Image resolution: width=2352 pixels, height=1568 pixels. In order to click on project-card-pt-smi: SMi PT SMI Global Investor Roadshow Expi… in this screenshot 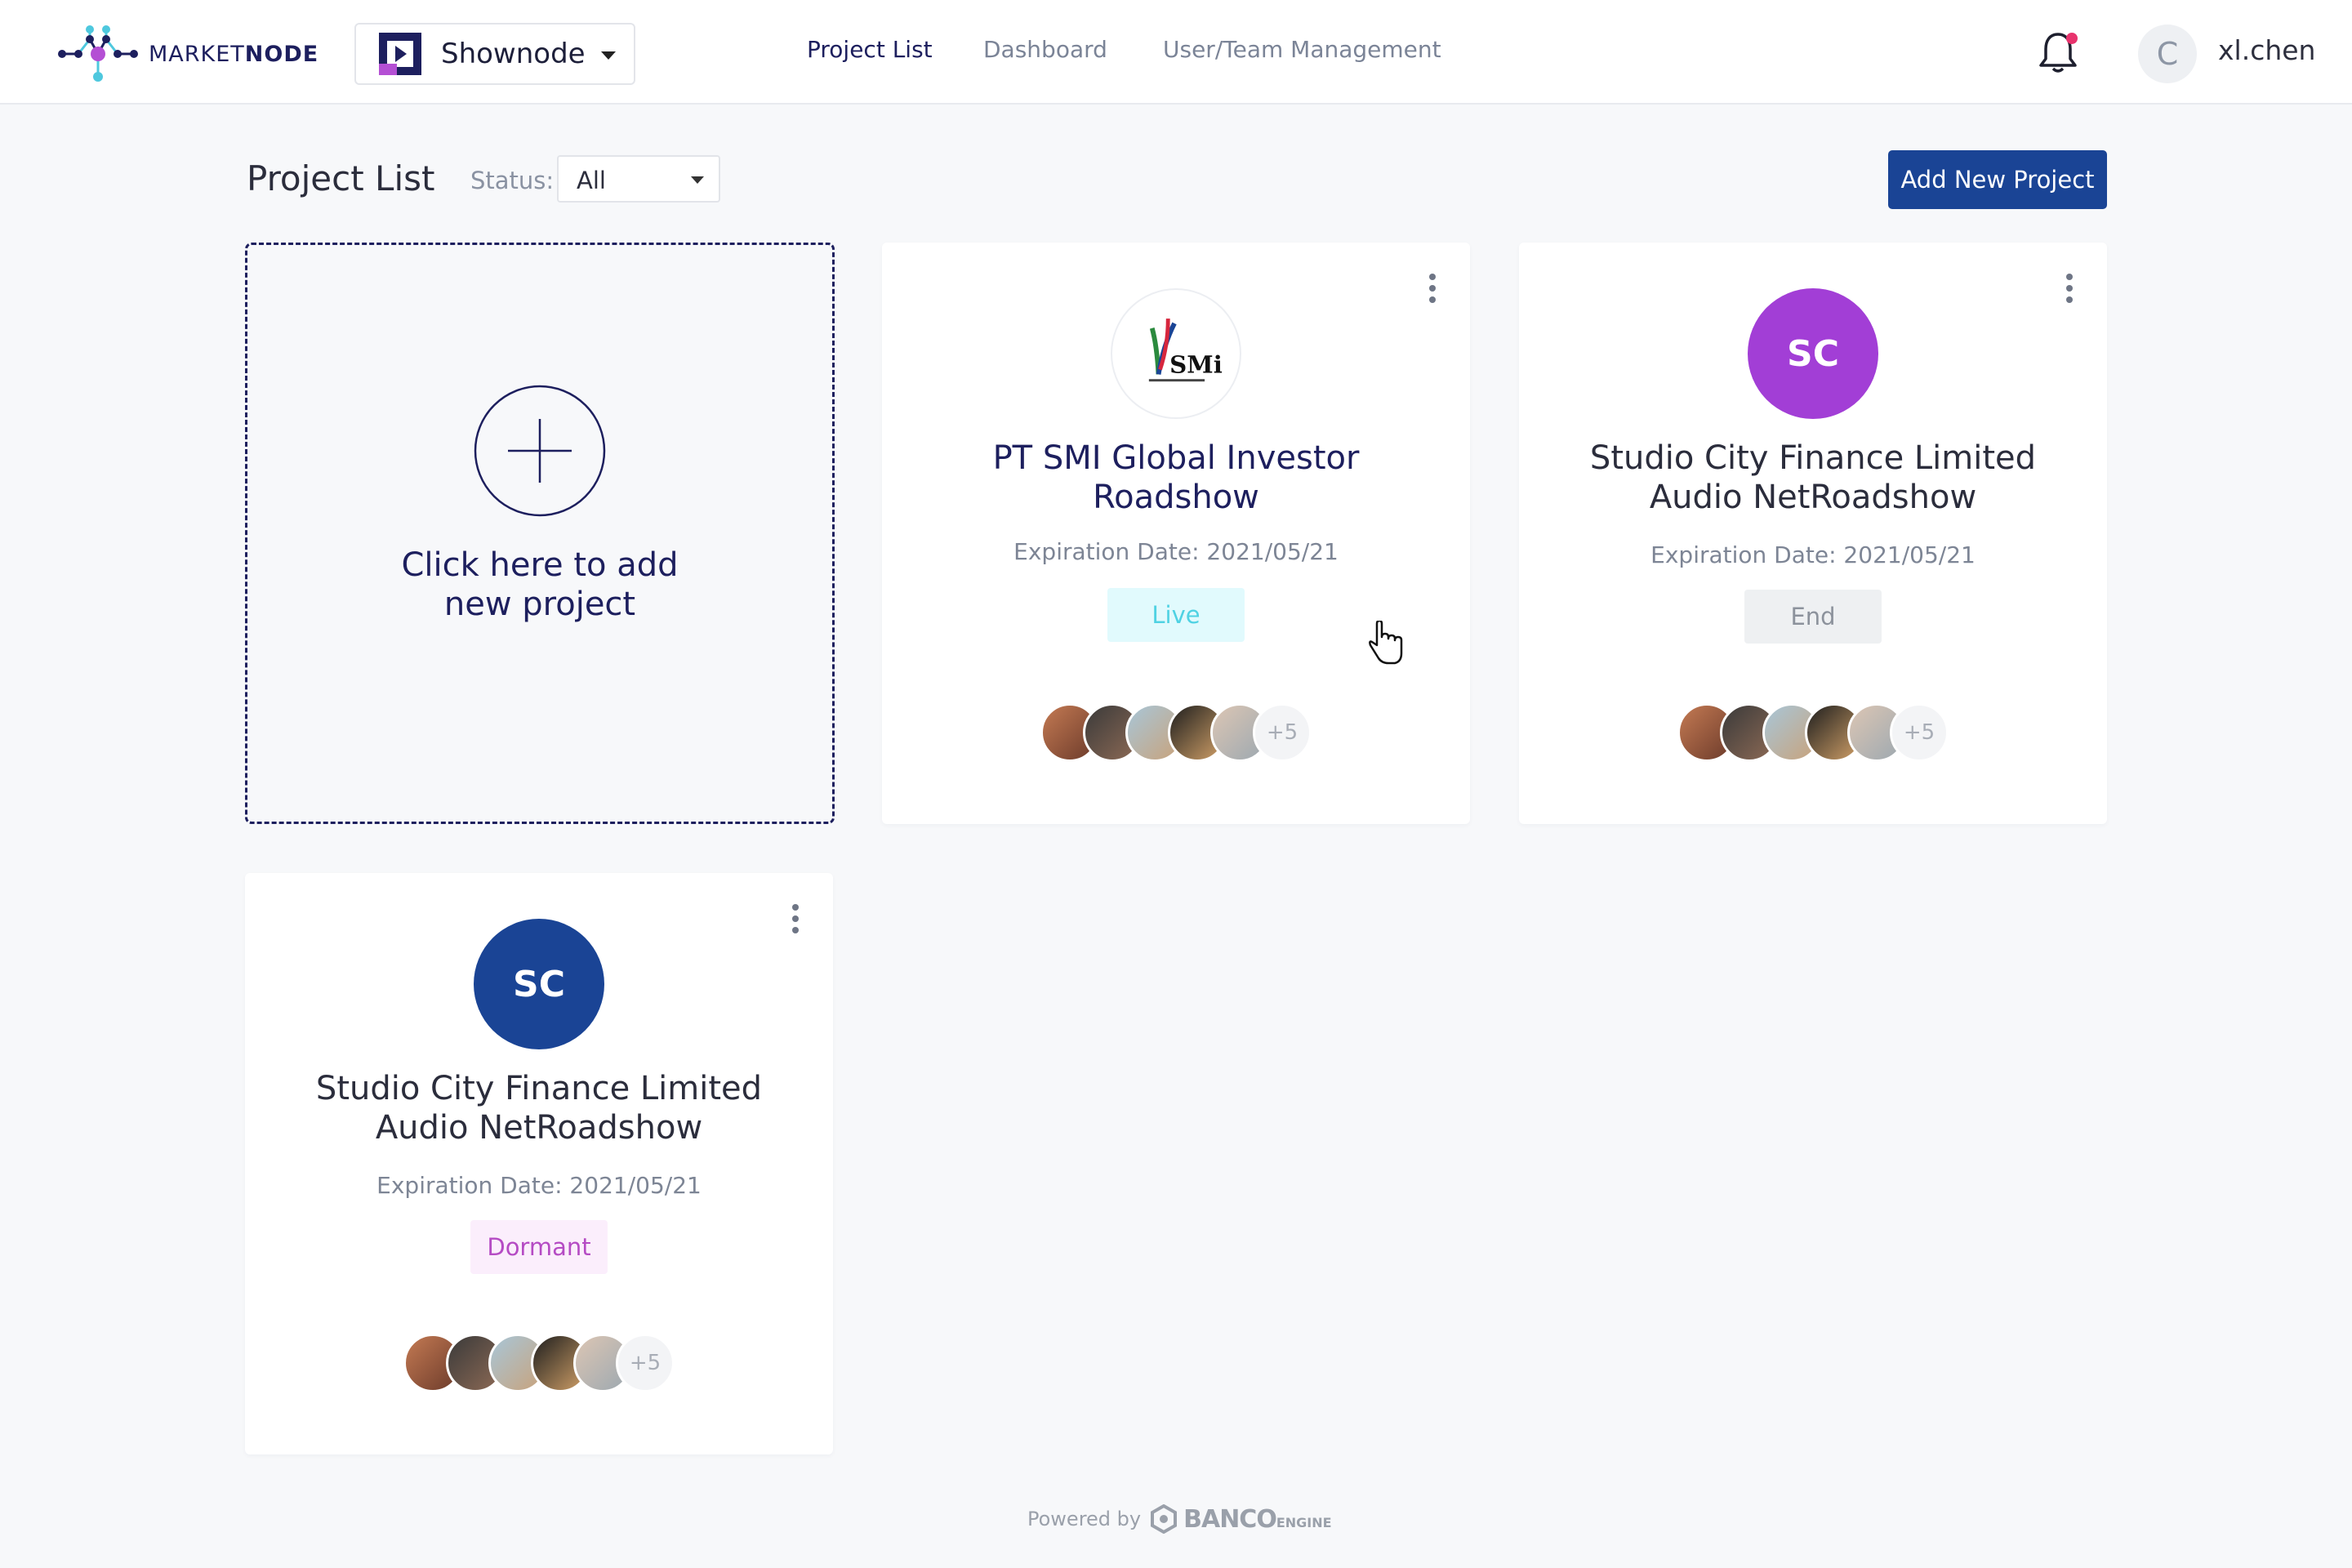, I will do `click(1176, 533)`.